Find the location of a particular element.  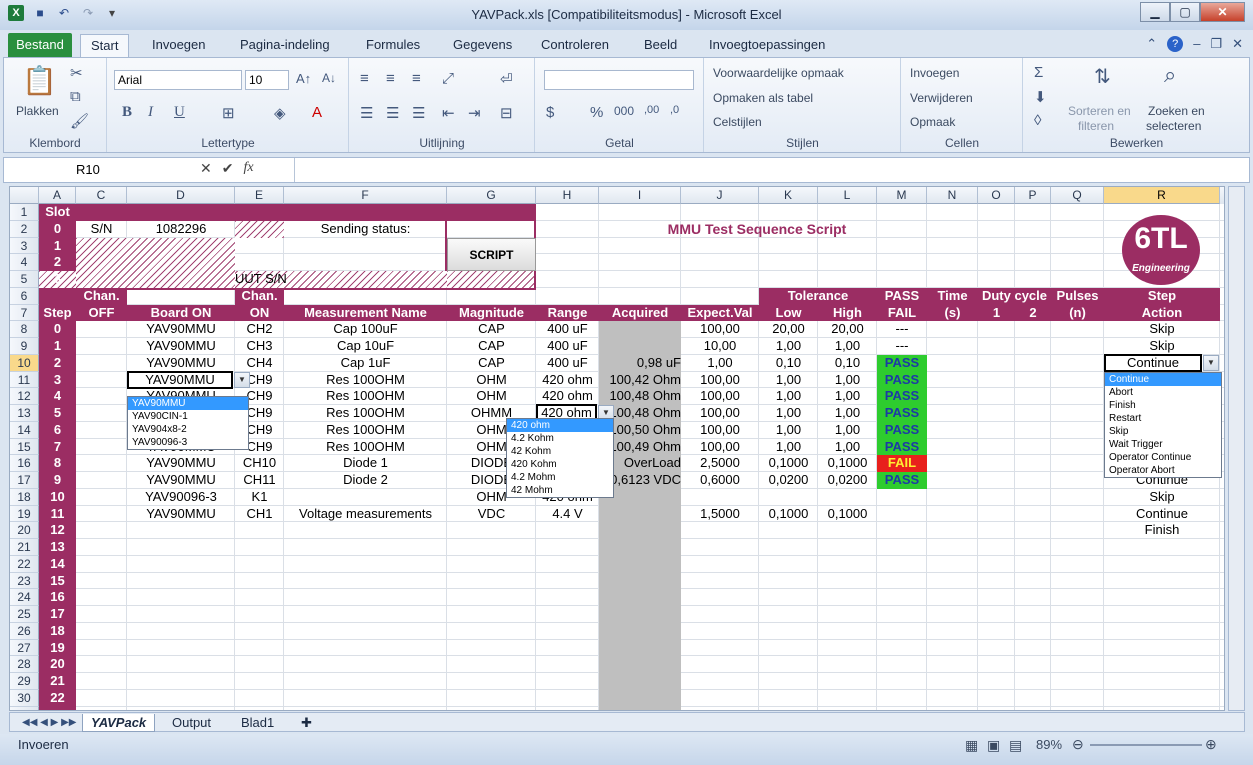

zoom-in-icon: ⊕ is located at coordinates (1211, 744).